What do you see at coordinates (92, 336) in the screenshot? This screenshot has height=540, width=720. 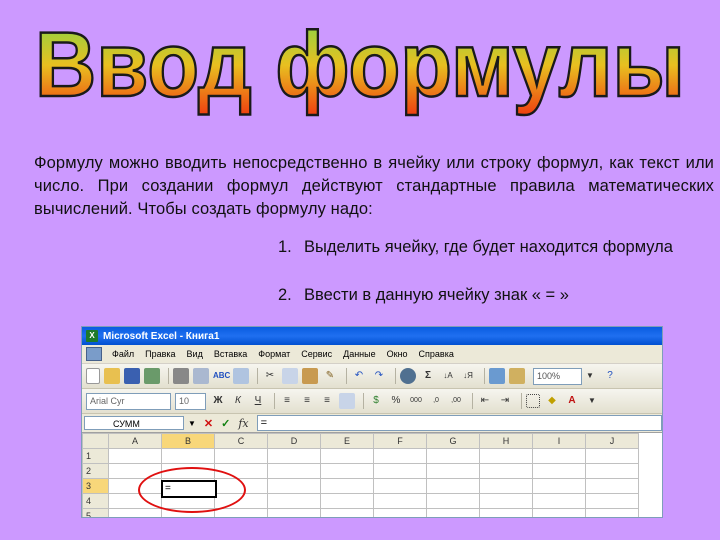 I see `excel-logo-icon: X` at bounding box center [92, 336].